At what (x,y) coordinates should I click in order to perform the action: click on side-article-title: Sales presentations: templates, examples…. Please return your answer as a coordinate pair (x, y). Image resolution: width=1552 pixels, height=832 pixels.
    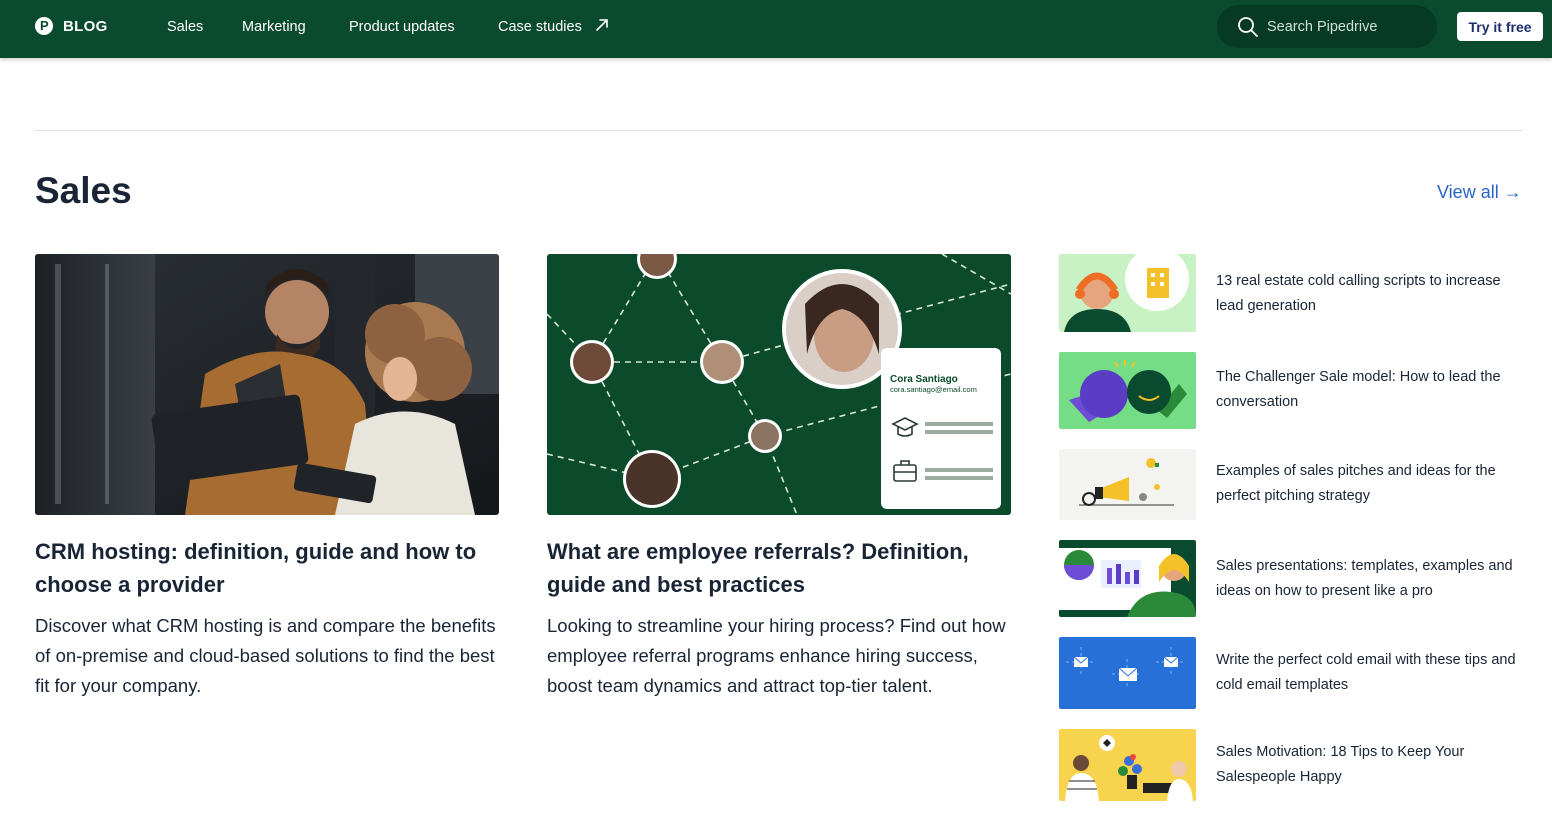
    Looking at the image, I should click on (1371, 579).